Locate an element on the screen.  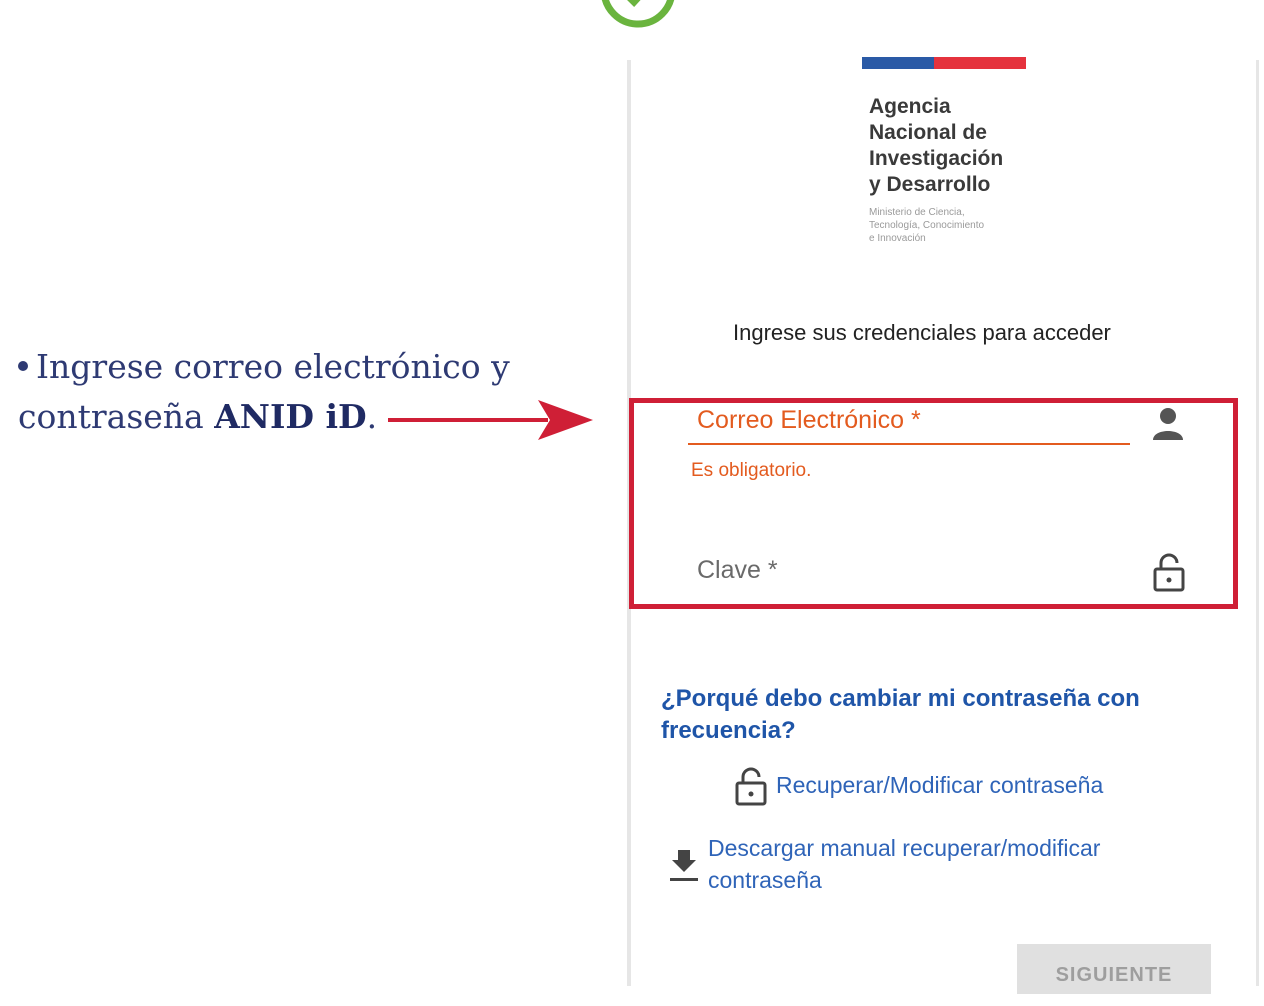
email-field-underline is located at coordinates (909, 444).